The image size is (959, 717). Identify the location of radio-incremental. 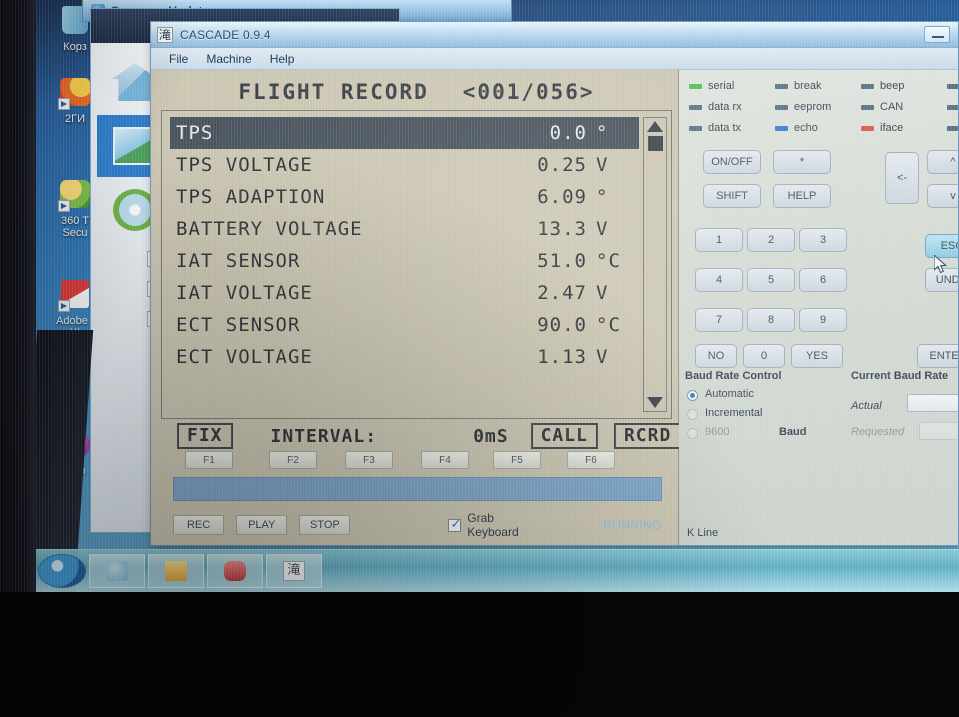
(692, 414).